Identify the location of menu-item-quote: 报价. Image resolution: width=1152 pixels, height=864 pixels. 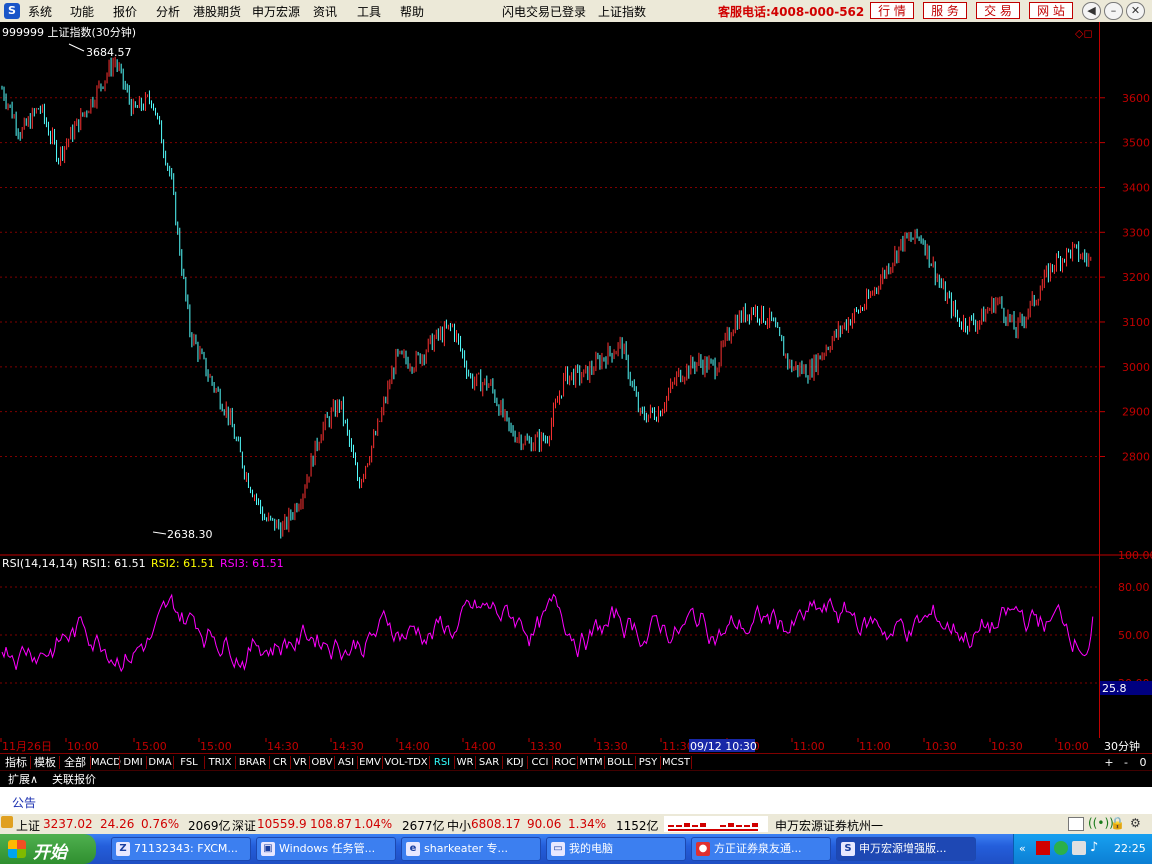
(125, 11).